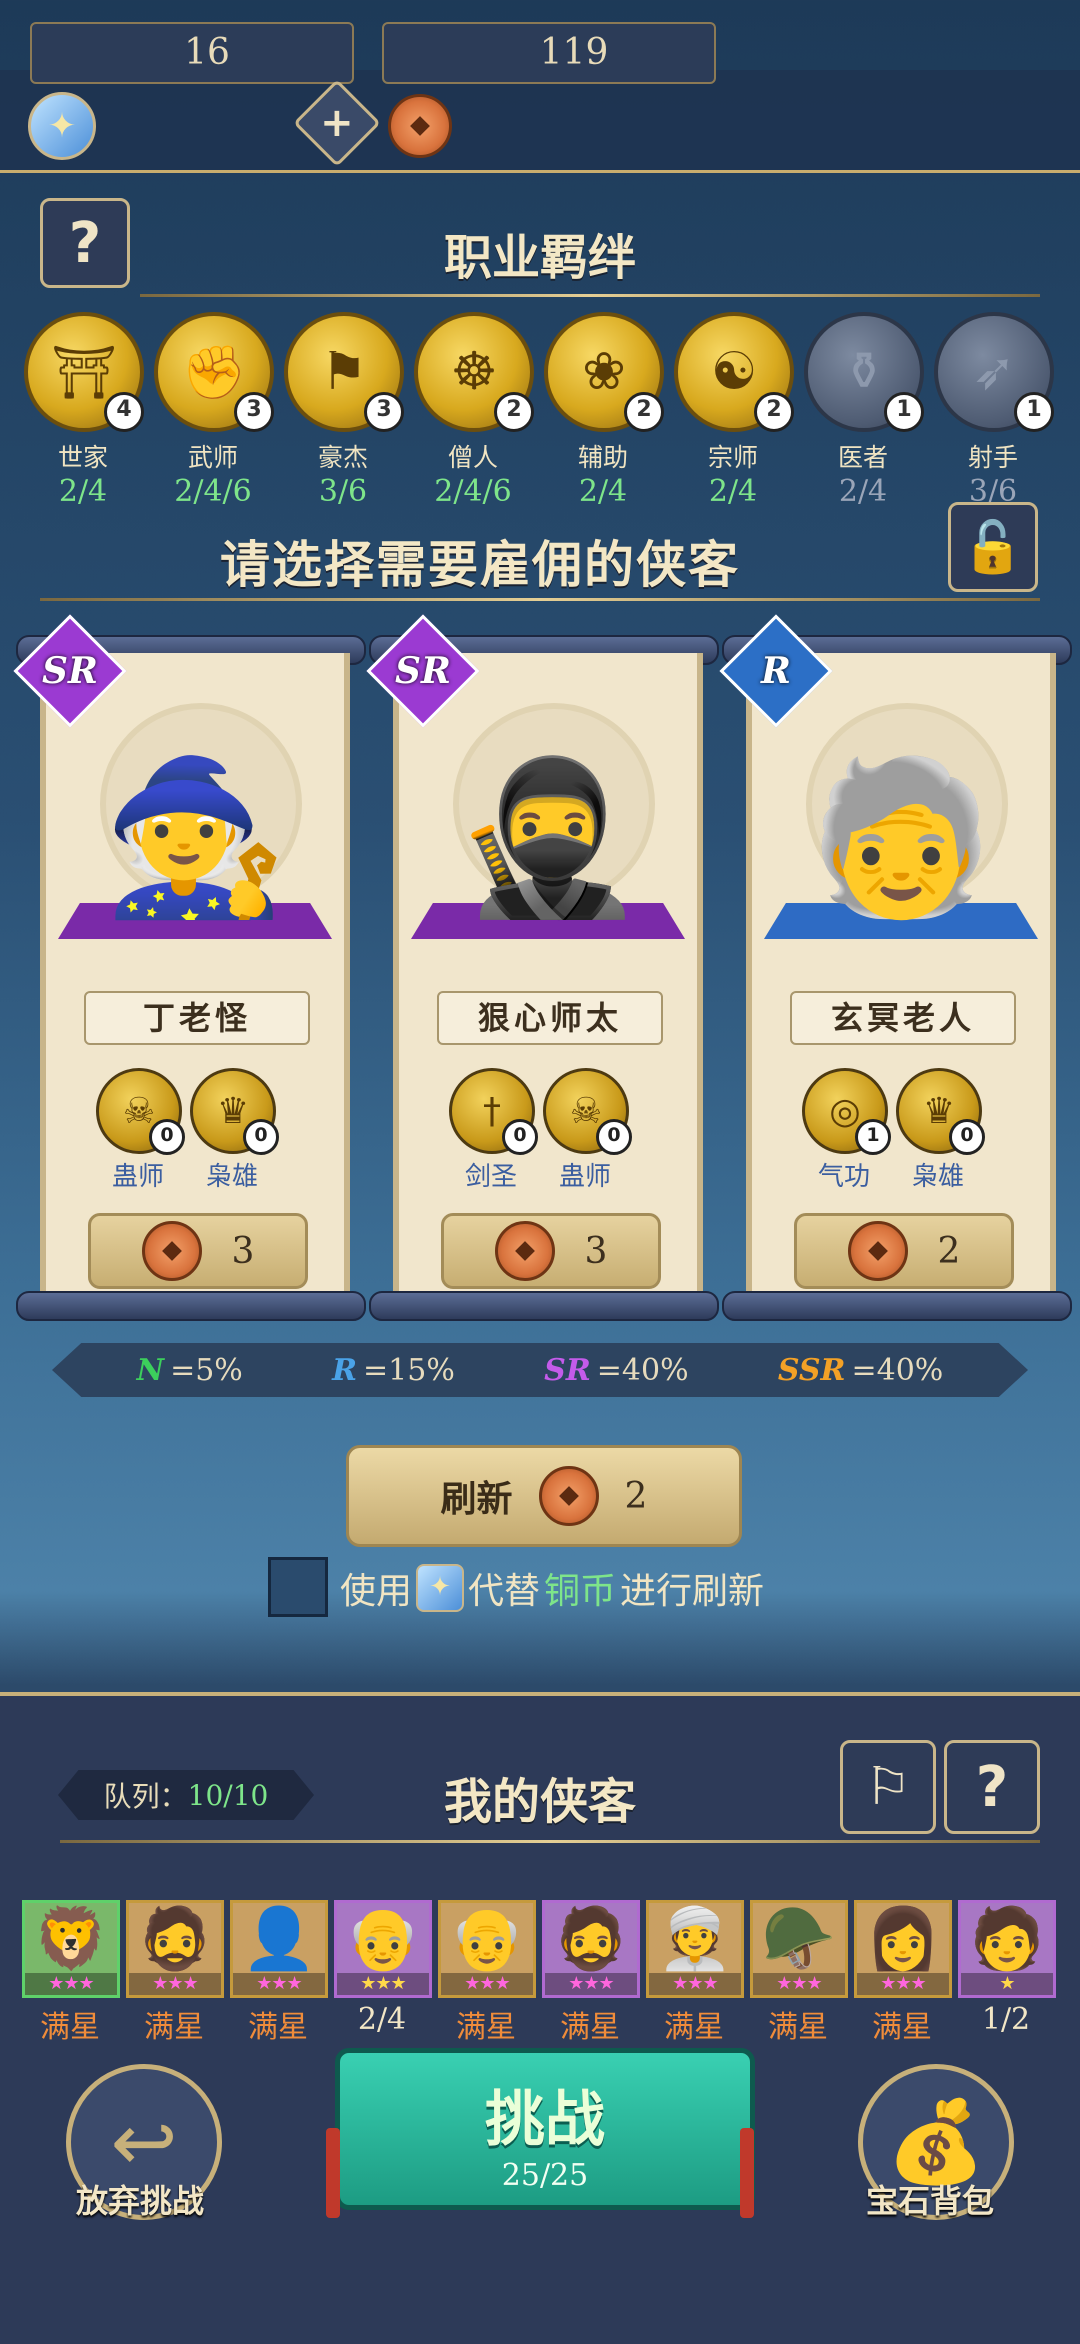 The width and height of the screenshot is (1080, 2344). I want to click on lock-button: 🔓, so click(993, 547).